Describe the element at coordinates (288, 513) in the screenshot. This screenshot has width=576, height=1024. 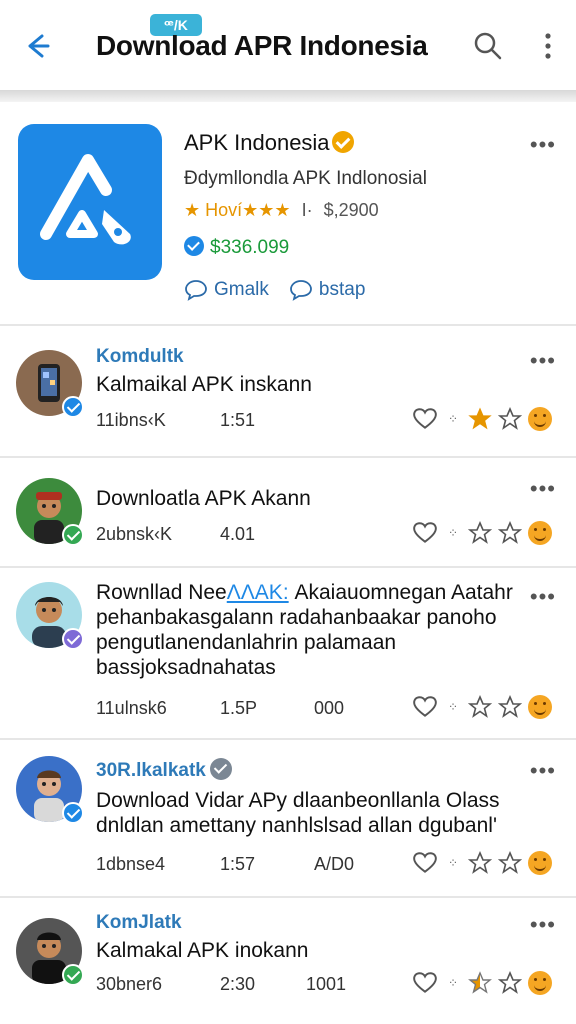
I see `post-item: Downloatla APK Akann 2ubnsk‹K 4.01 ⁘ •••` at that location.